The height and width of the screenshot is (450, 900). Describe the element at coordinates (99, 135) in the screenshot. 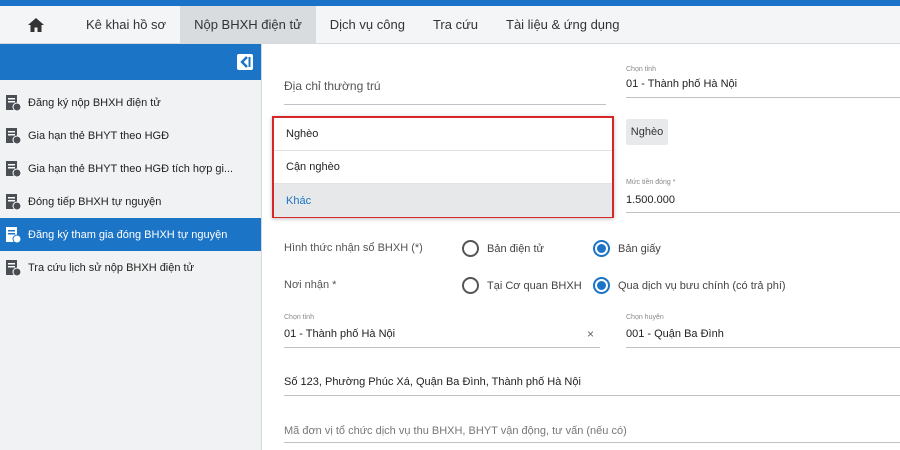

I see `sidebar-item-label: Gia hạn thẻ BHYT theo HGĐ` at that location.